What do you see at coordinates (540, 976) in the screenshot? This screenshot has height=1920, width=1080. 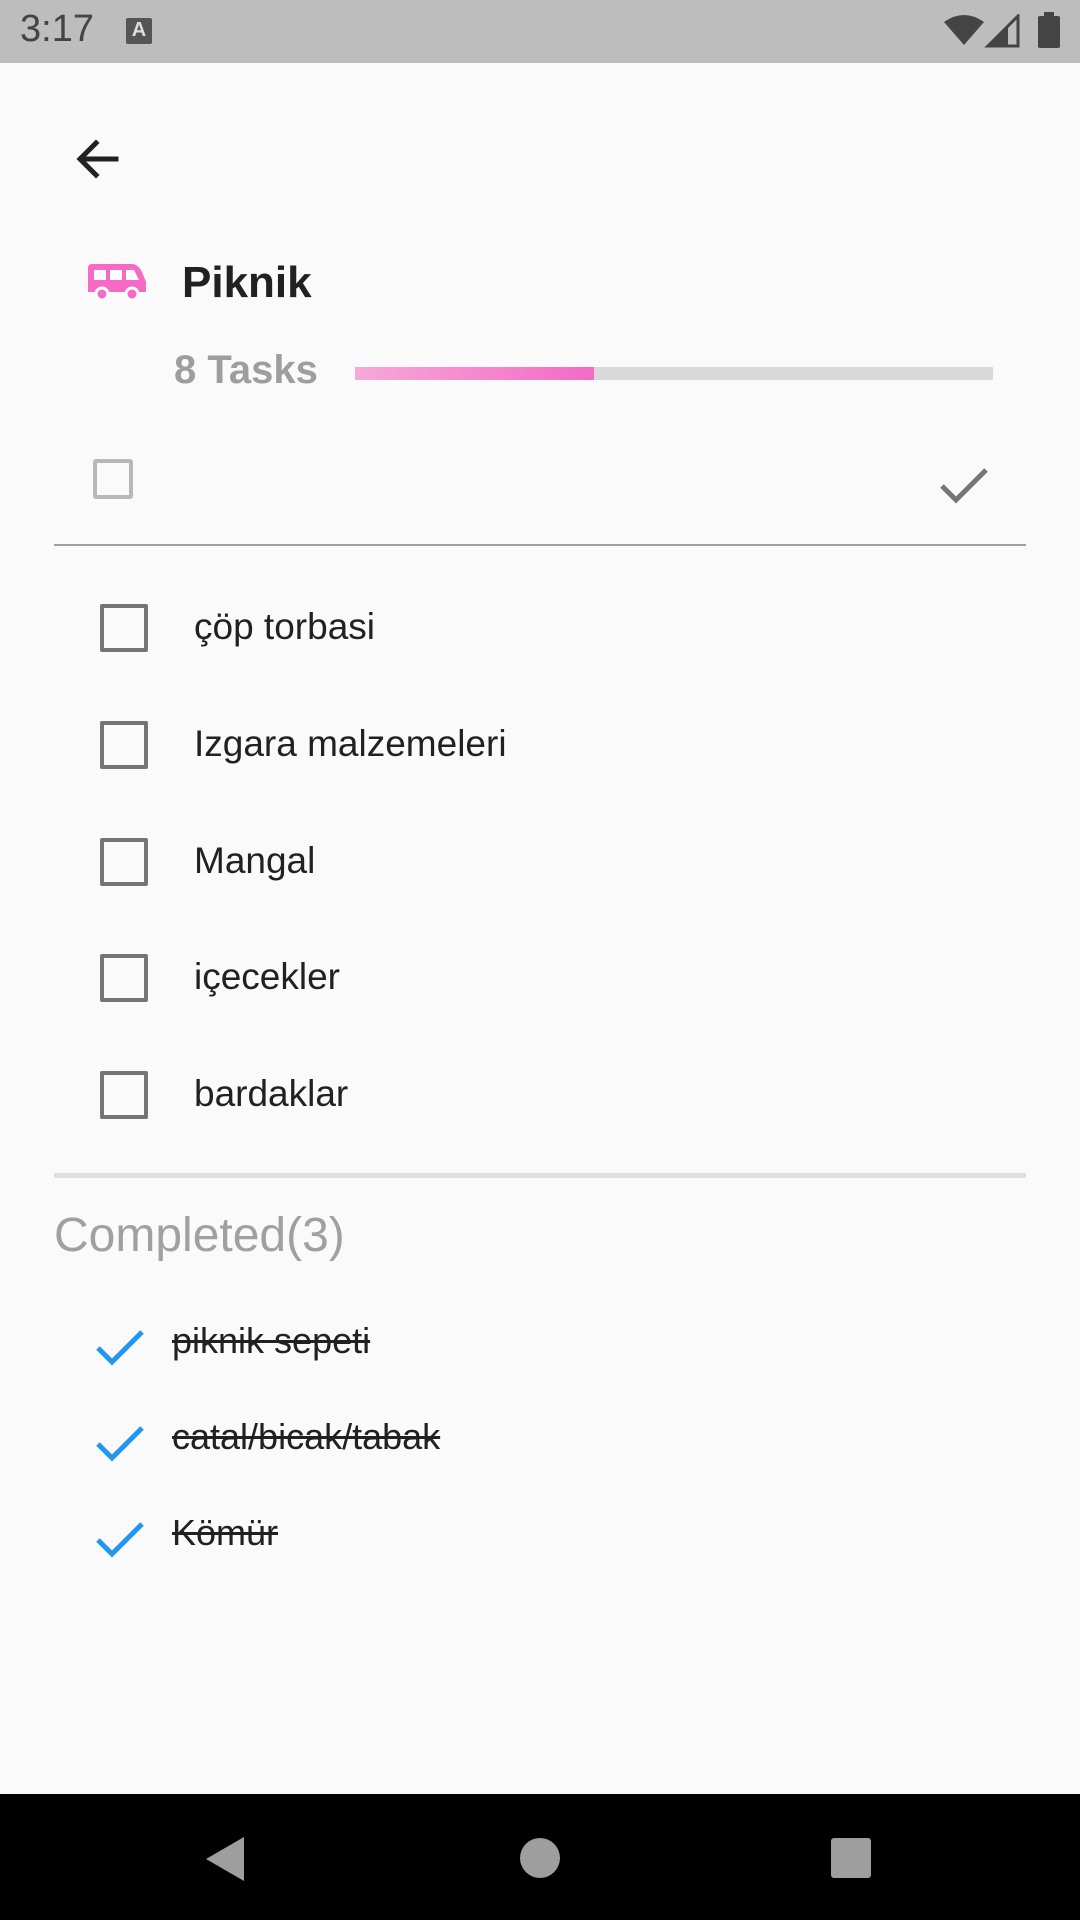 I see `task-row: içecekler` at bounding box center [540, 976].